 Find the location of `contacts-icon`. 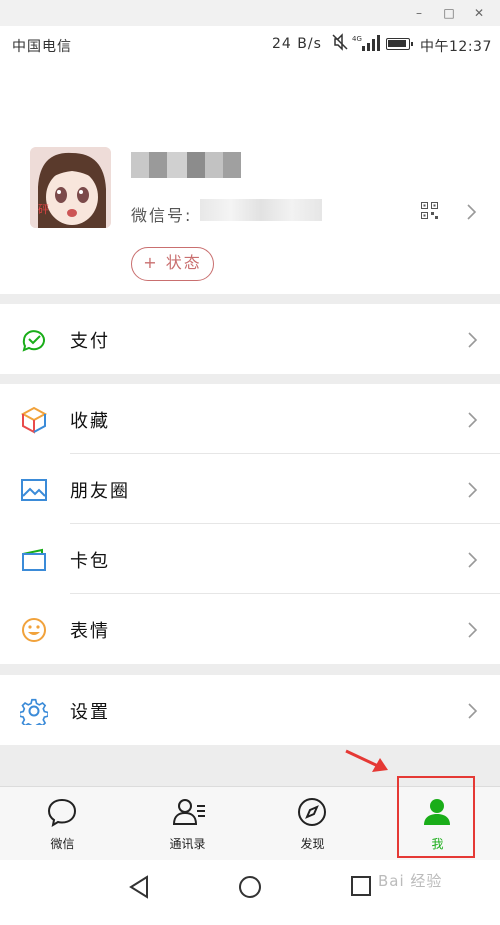

contacts-icon is located at coordinates (188, 812).